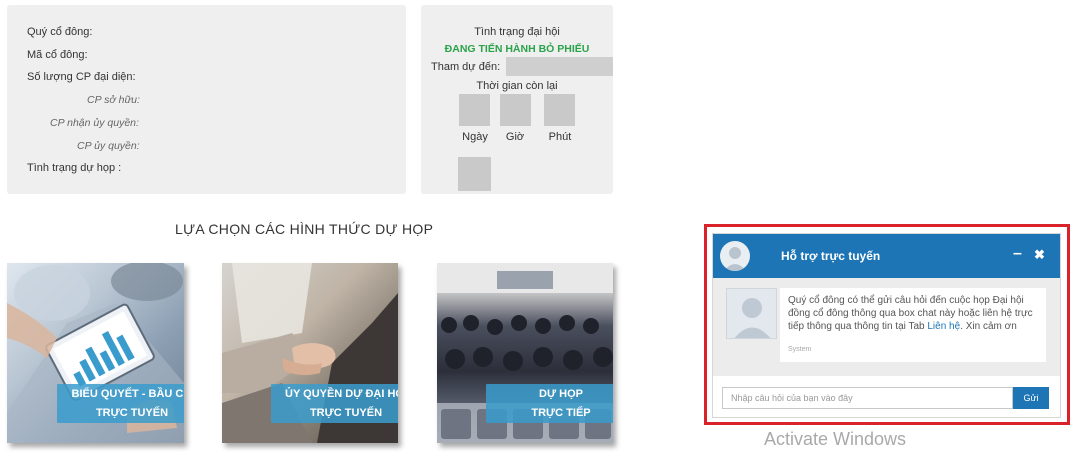 The image size is (1071, 452). Describe the element at coordinates (132, 413) in the screenshot. I see `online-voting-line2: TRỰC TUYẾN` at that location.